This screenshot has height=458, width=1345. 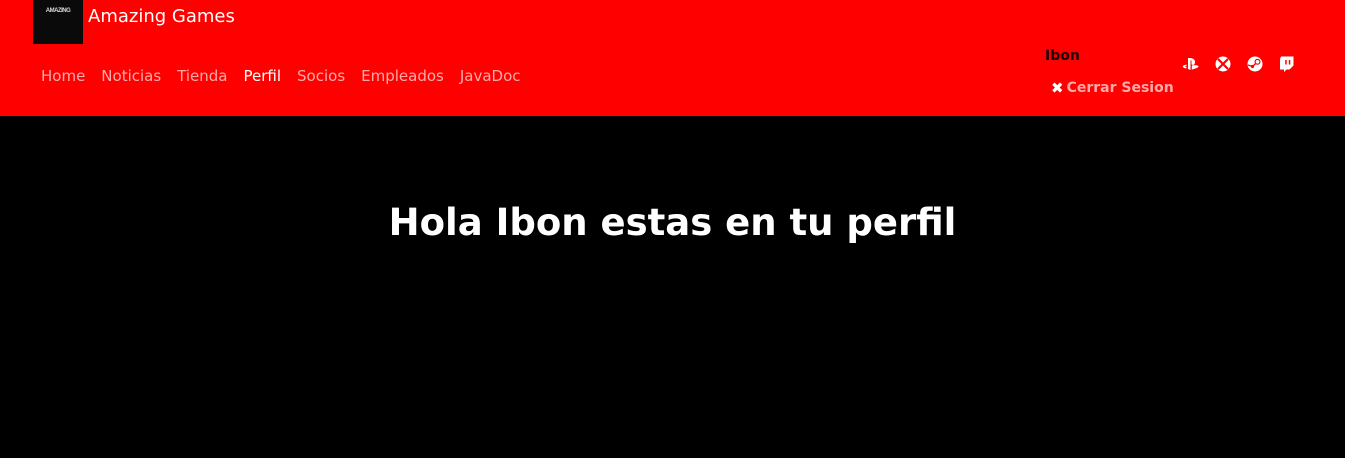 I want to click on xbox-icon, so click(x=1222, y=63).